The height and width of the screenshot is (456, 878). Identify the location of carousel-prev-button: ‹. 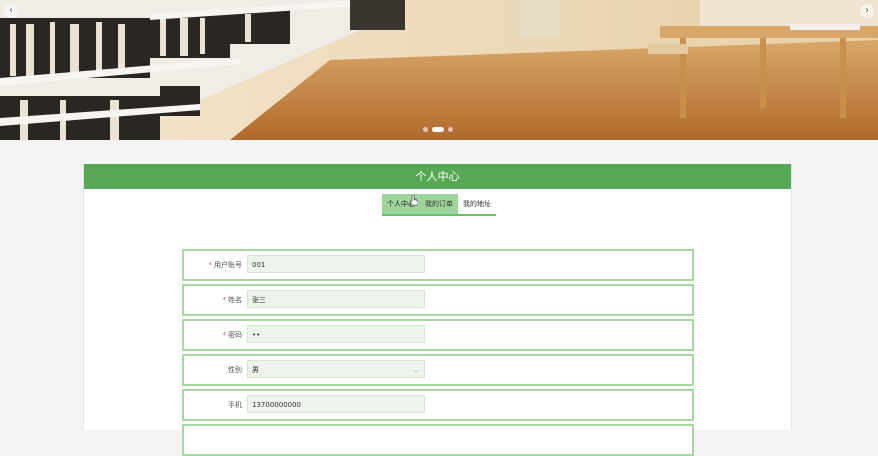
(11, 11).